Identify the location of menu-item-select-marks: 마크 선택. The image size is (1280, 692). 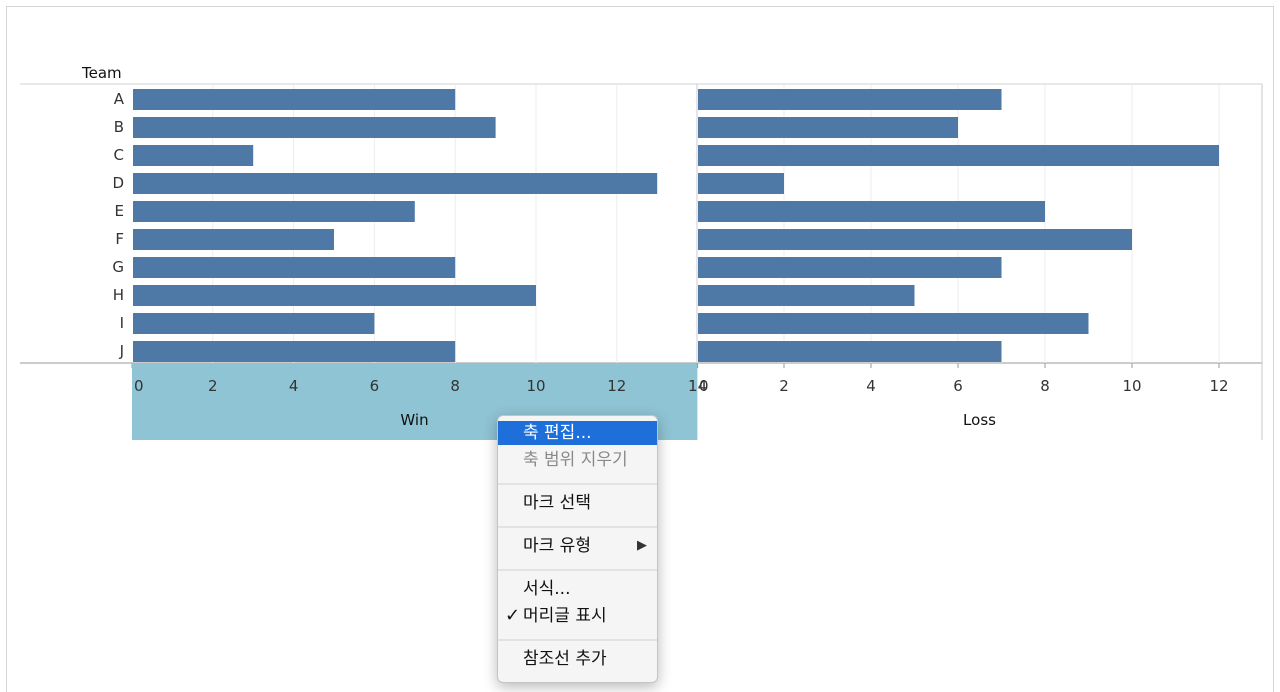
(577, 503).